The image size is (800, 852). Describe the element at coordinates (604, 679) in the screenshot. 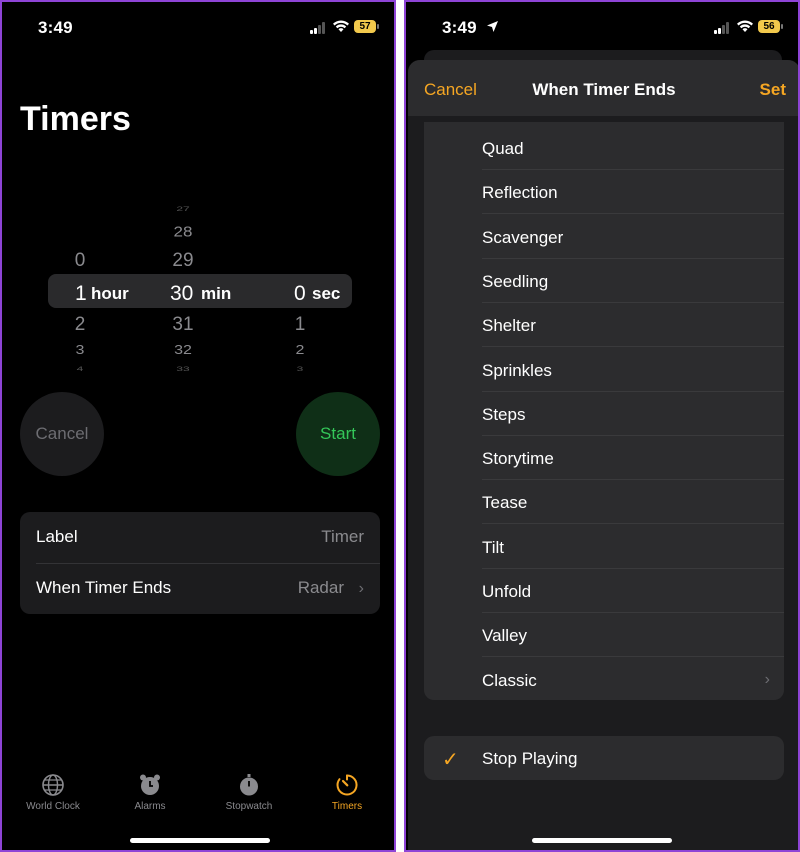

I see `sound-option: Classic ›` at that location.